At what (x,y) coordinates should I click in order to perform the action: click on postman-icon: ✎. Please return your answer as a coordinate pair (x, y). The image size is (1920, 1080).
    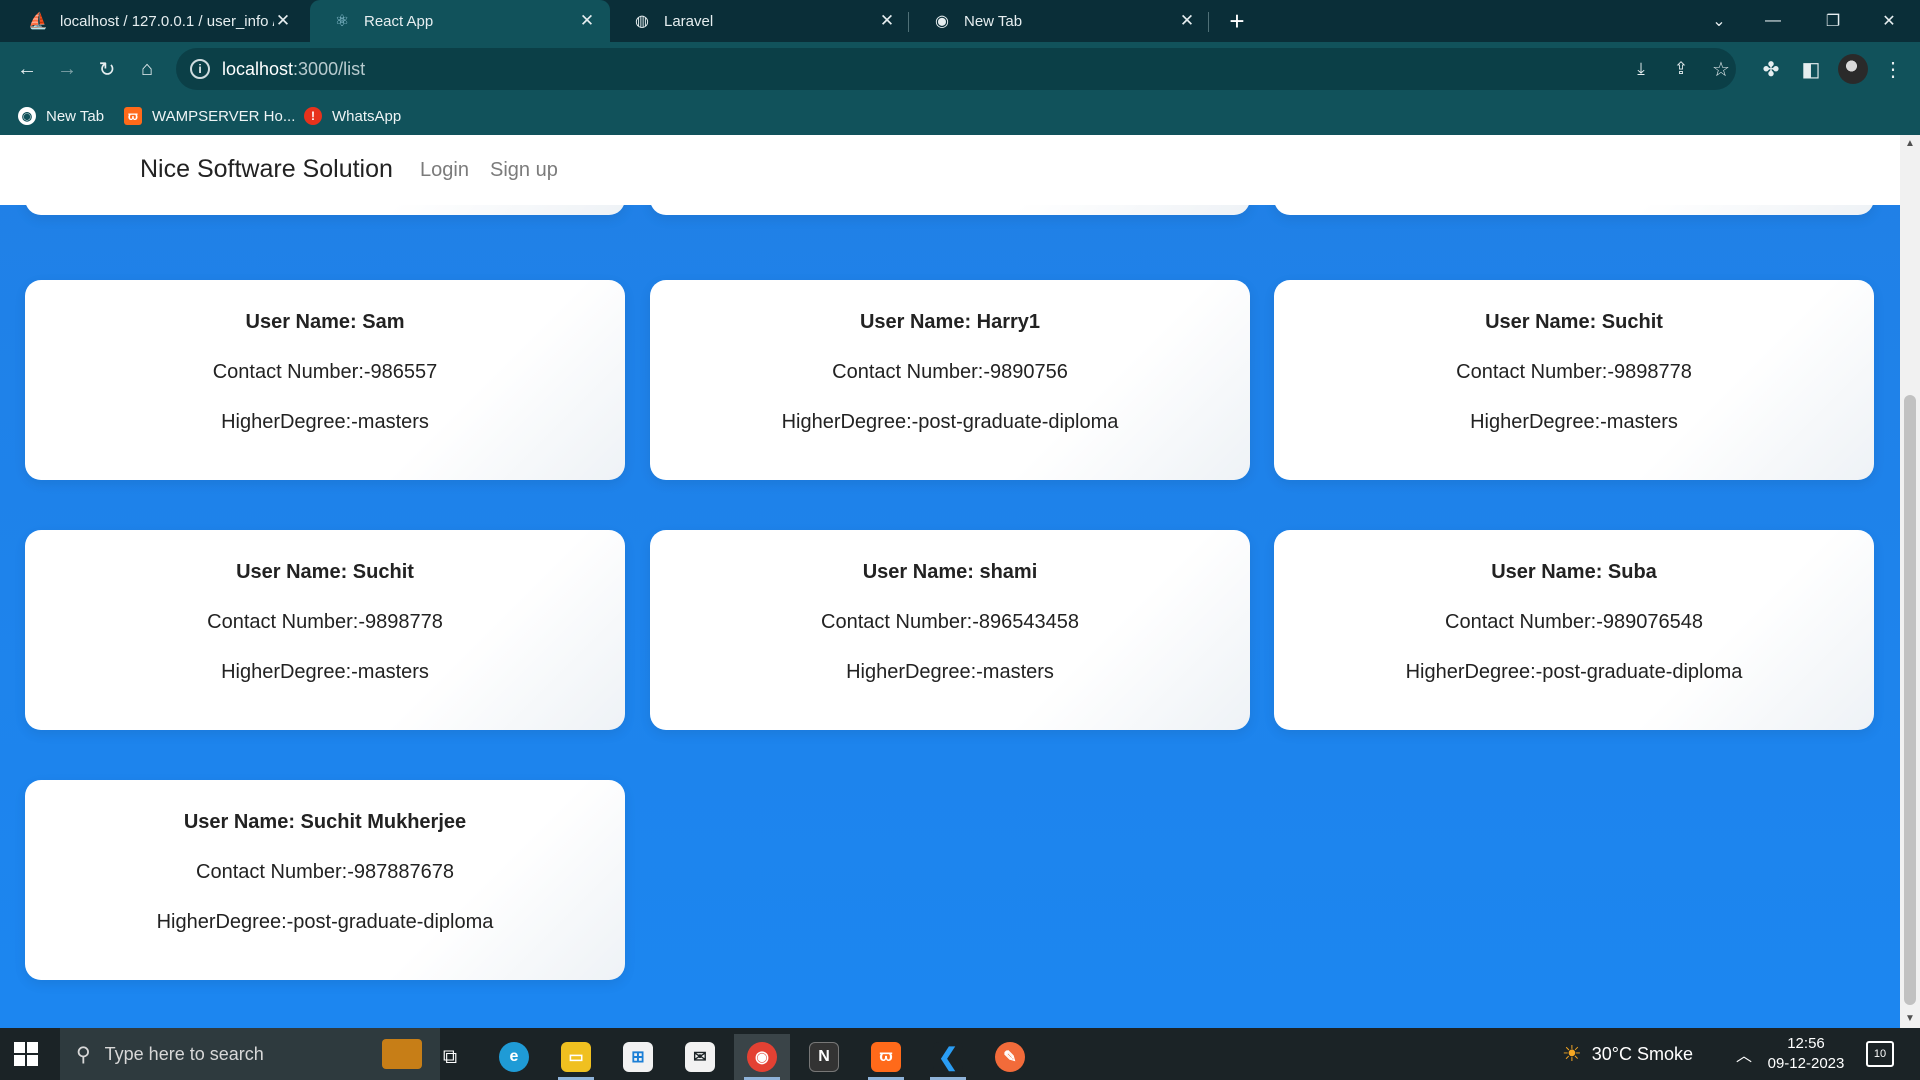
    Looking at the image, I should click on (1010, 1057).